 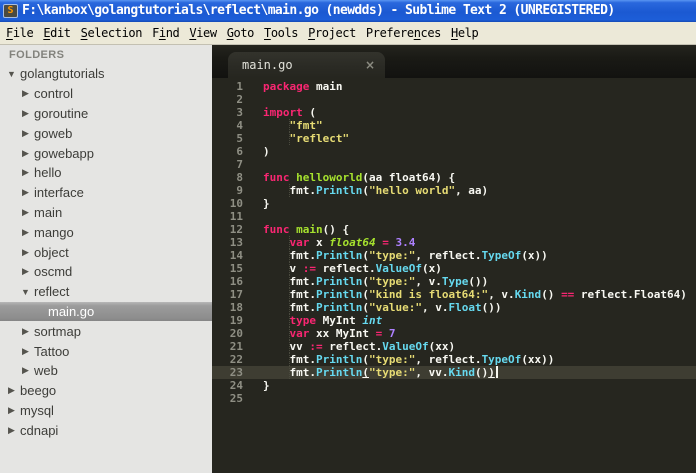 I want to click on tab-main-go: main.go ×, so click(x=306, y=65).